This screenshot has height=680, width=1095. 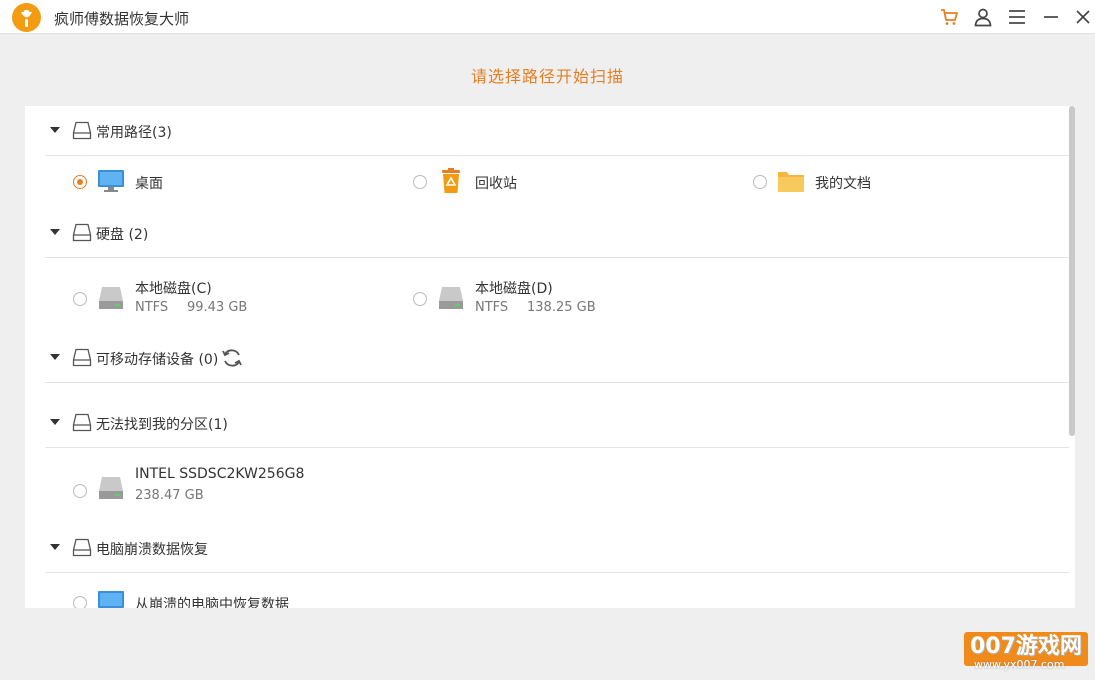 What do you see at coordinates (903, 182) in the screenshot?
I see `path-item-my-documents: 我的文档` at bounding box center [903, 182].